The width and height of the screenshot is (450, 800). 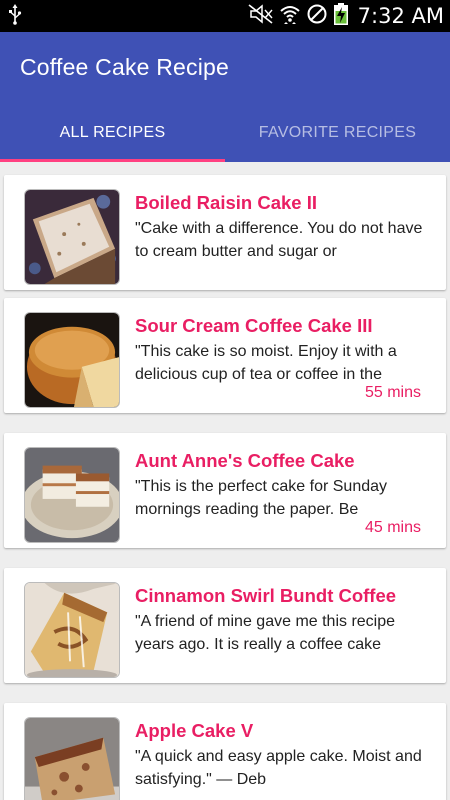 What do you see at coordinates (225, 16) in the screenshot?
I see `status-bar: 7:32 AM` at bounding box center [225, 16].